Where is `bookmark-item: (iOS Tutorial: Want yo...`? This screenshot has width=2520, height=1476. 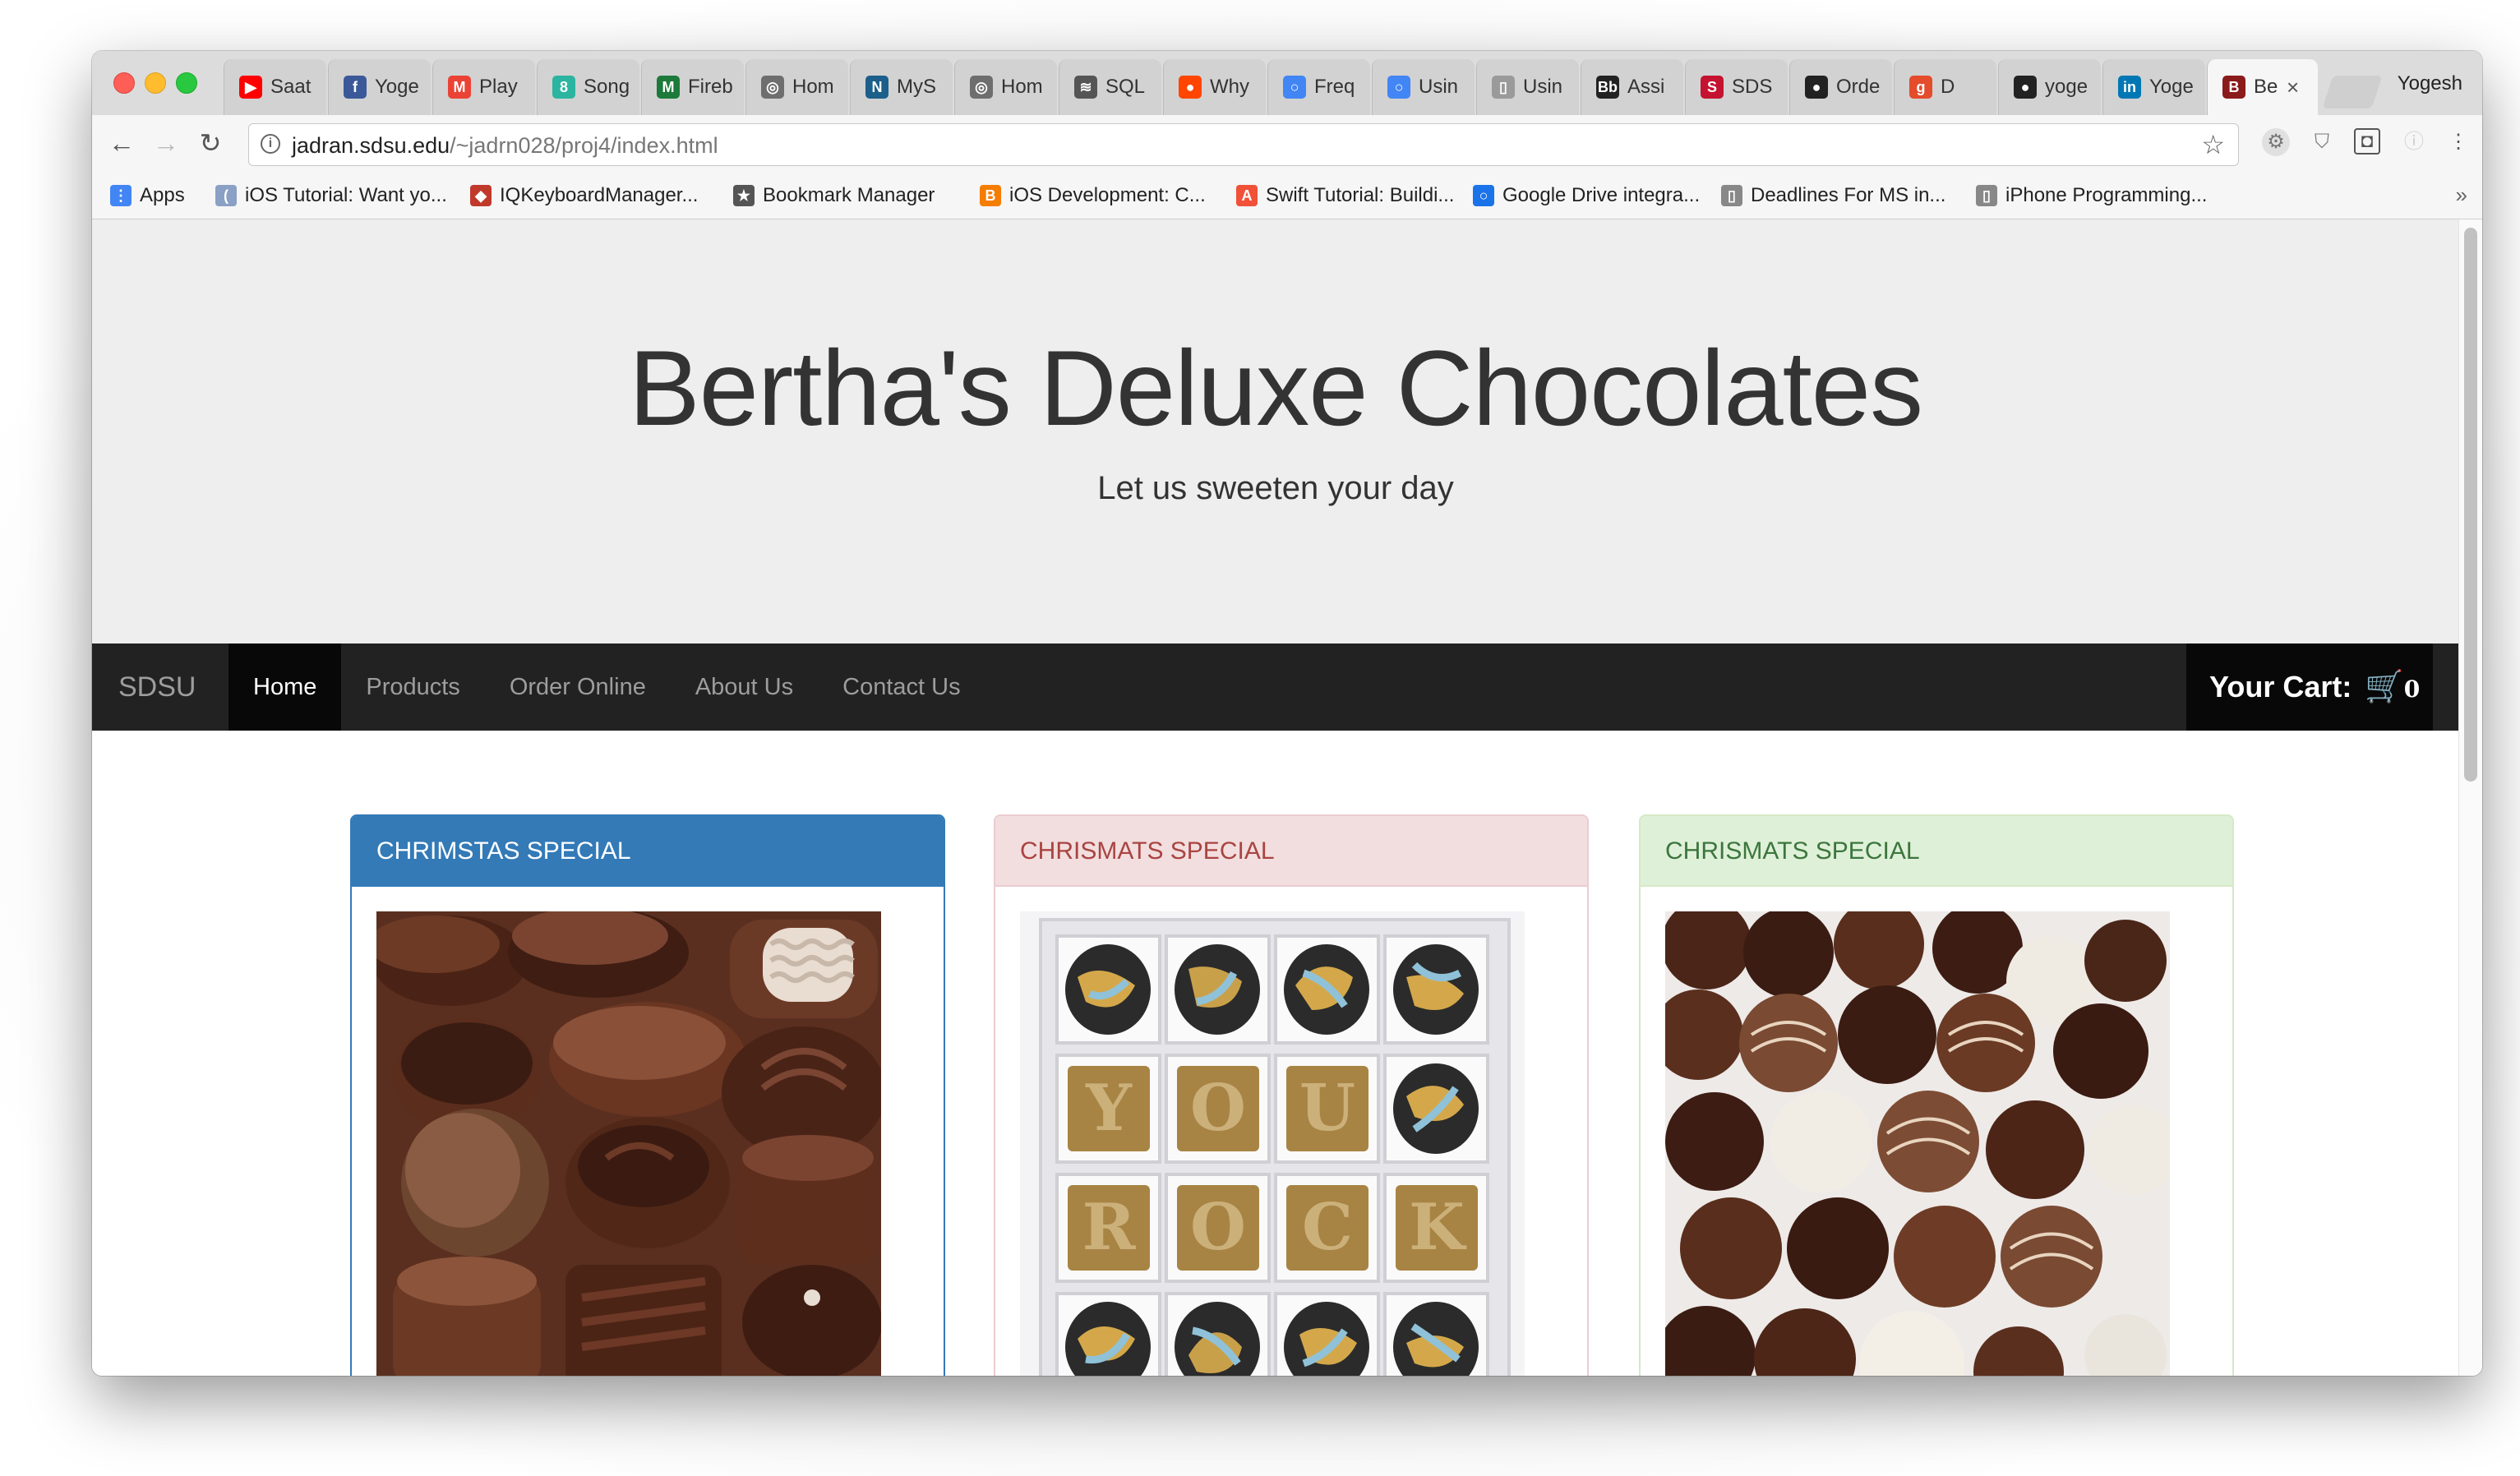
bookmark-item: (iOS Tutorial: Want yo... is located at coordinates (331, 195).